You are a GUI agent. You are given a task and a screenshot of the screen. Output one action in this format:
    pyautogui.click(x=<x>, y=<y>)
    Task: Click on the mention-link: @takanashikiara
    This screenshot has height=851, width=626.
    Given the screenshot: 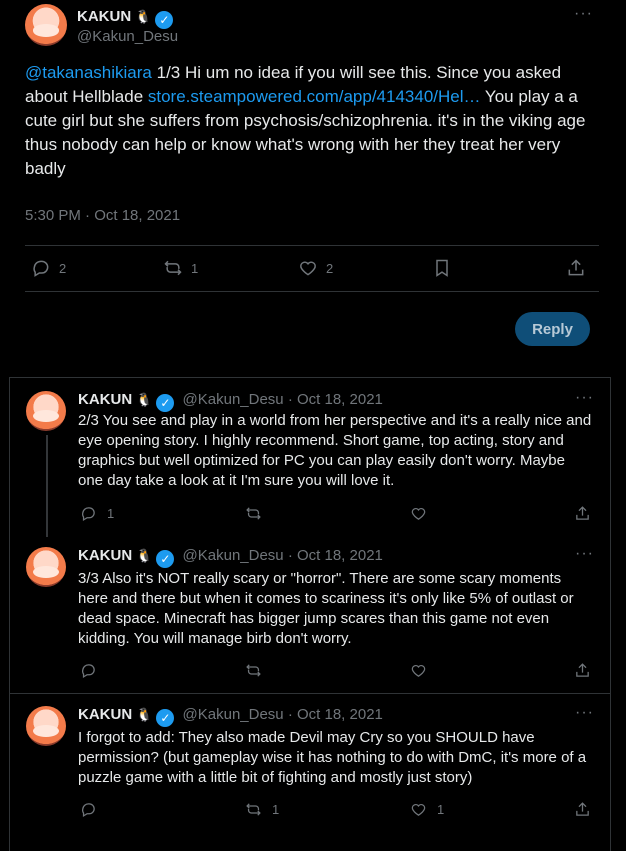 What is the action you would take?
    pyautogui.click(x=88, y=72)
    